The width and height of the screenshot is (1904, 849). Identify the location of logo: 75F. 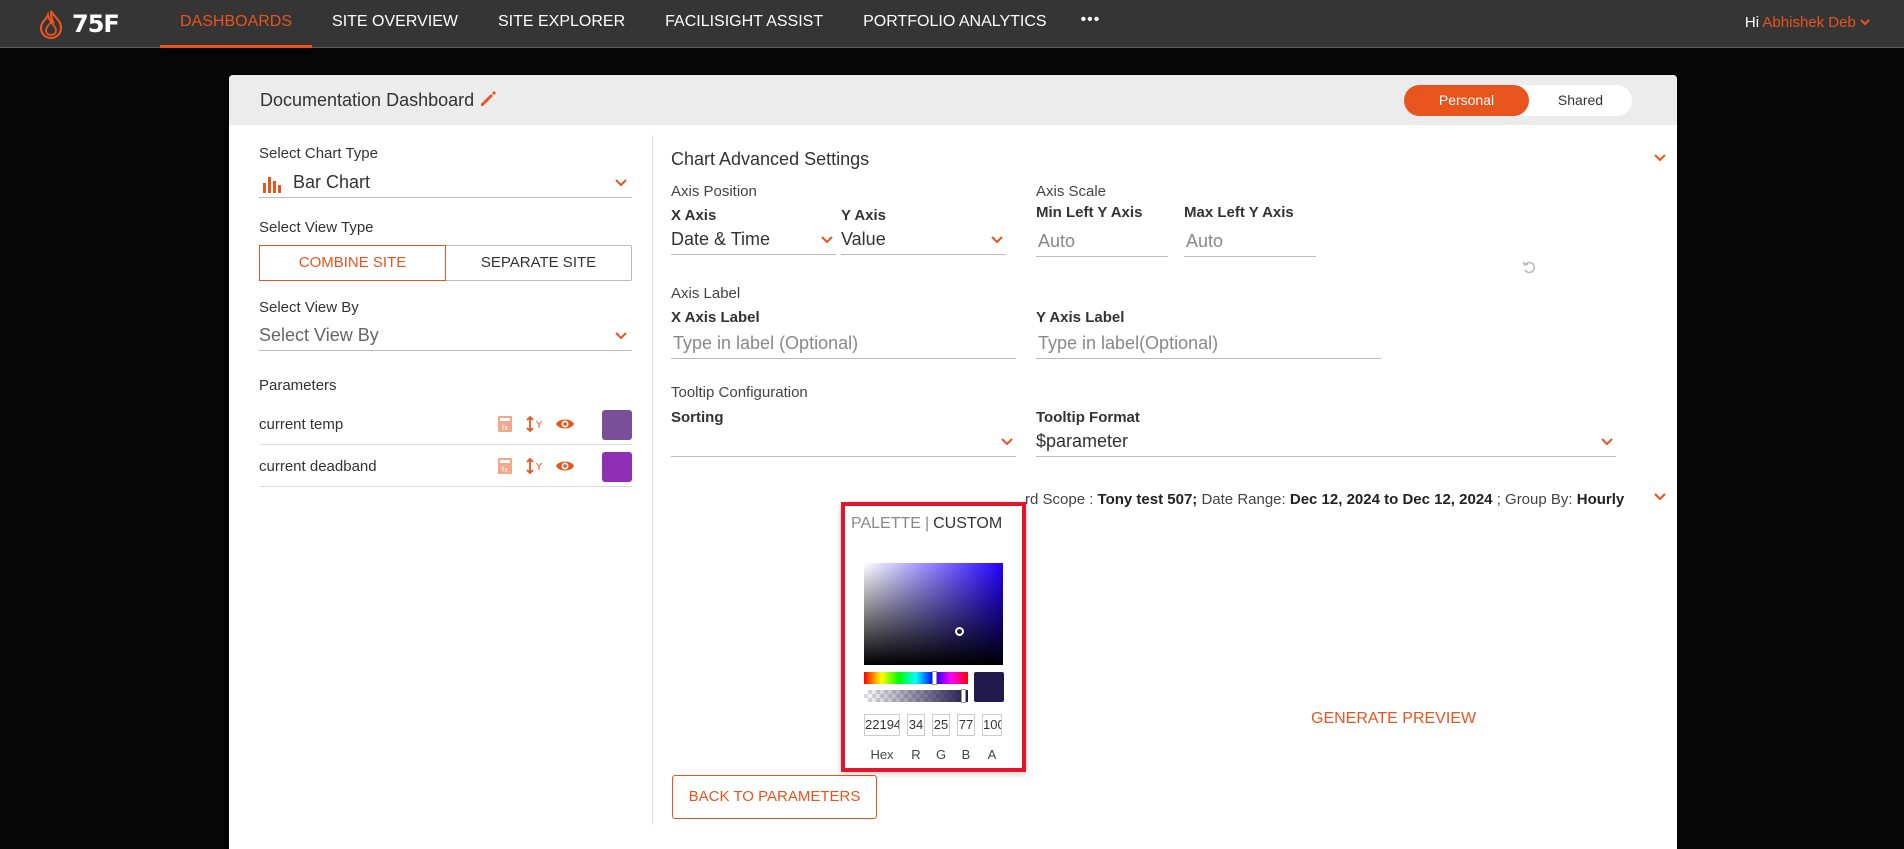
(78, 24).